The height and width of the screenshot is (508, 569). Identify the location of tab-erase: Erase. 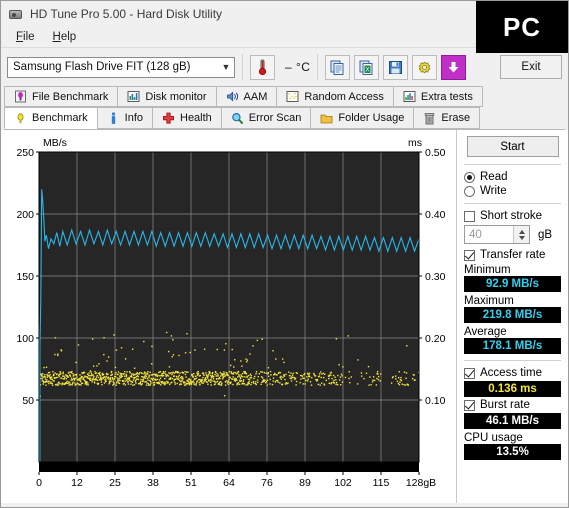
(447, 118).